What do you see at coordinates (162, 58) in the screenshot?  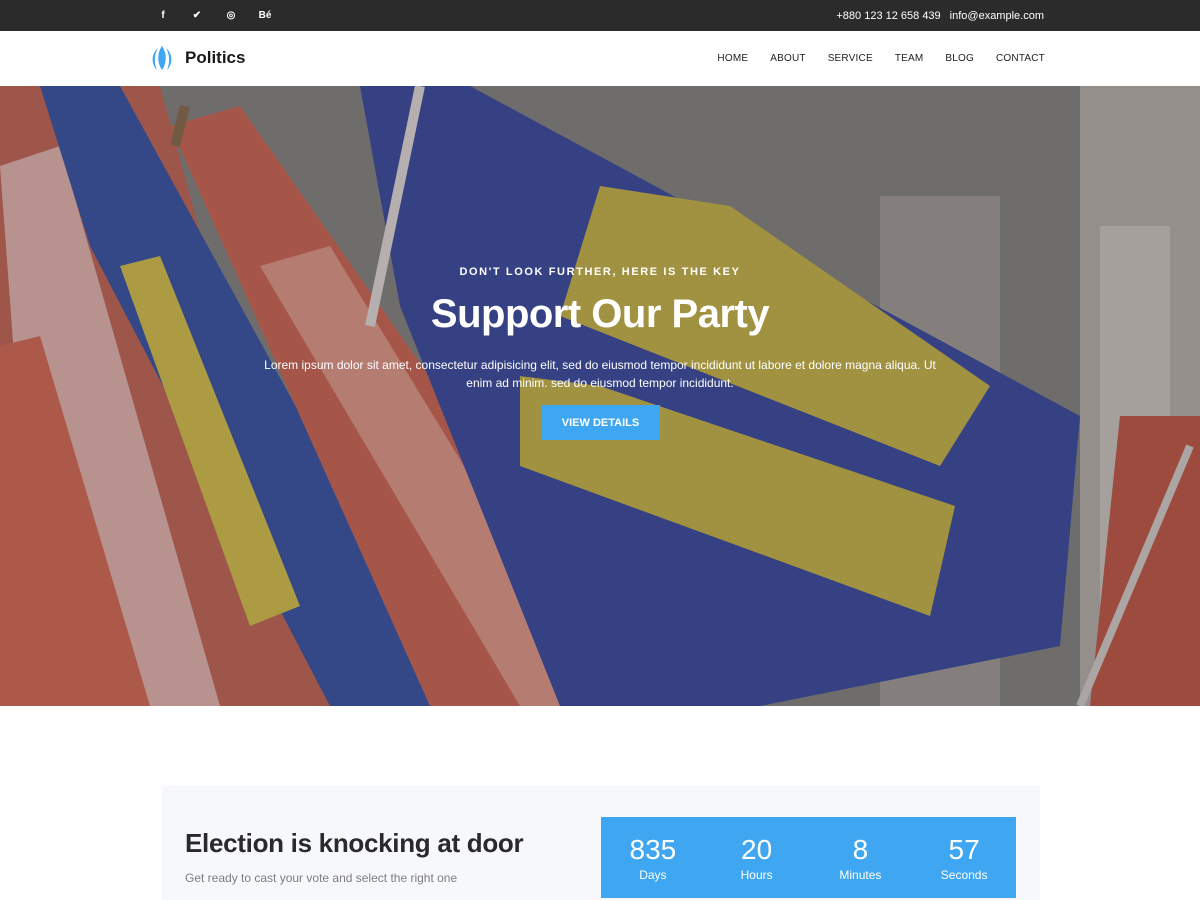 I see `logo-icon` at bounding box center [162, 58].